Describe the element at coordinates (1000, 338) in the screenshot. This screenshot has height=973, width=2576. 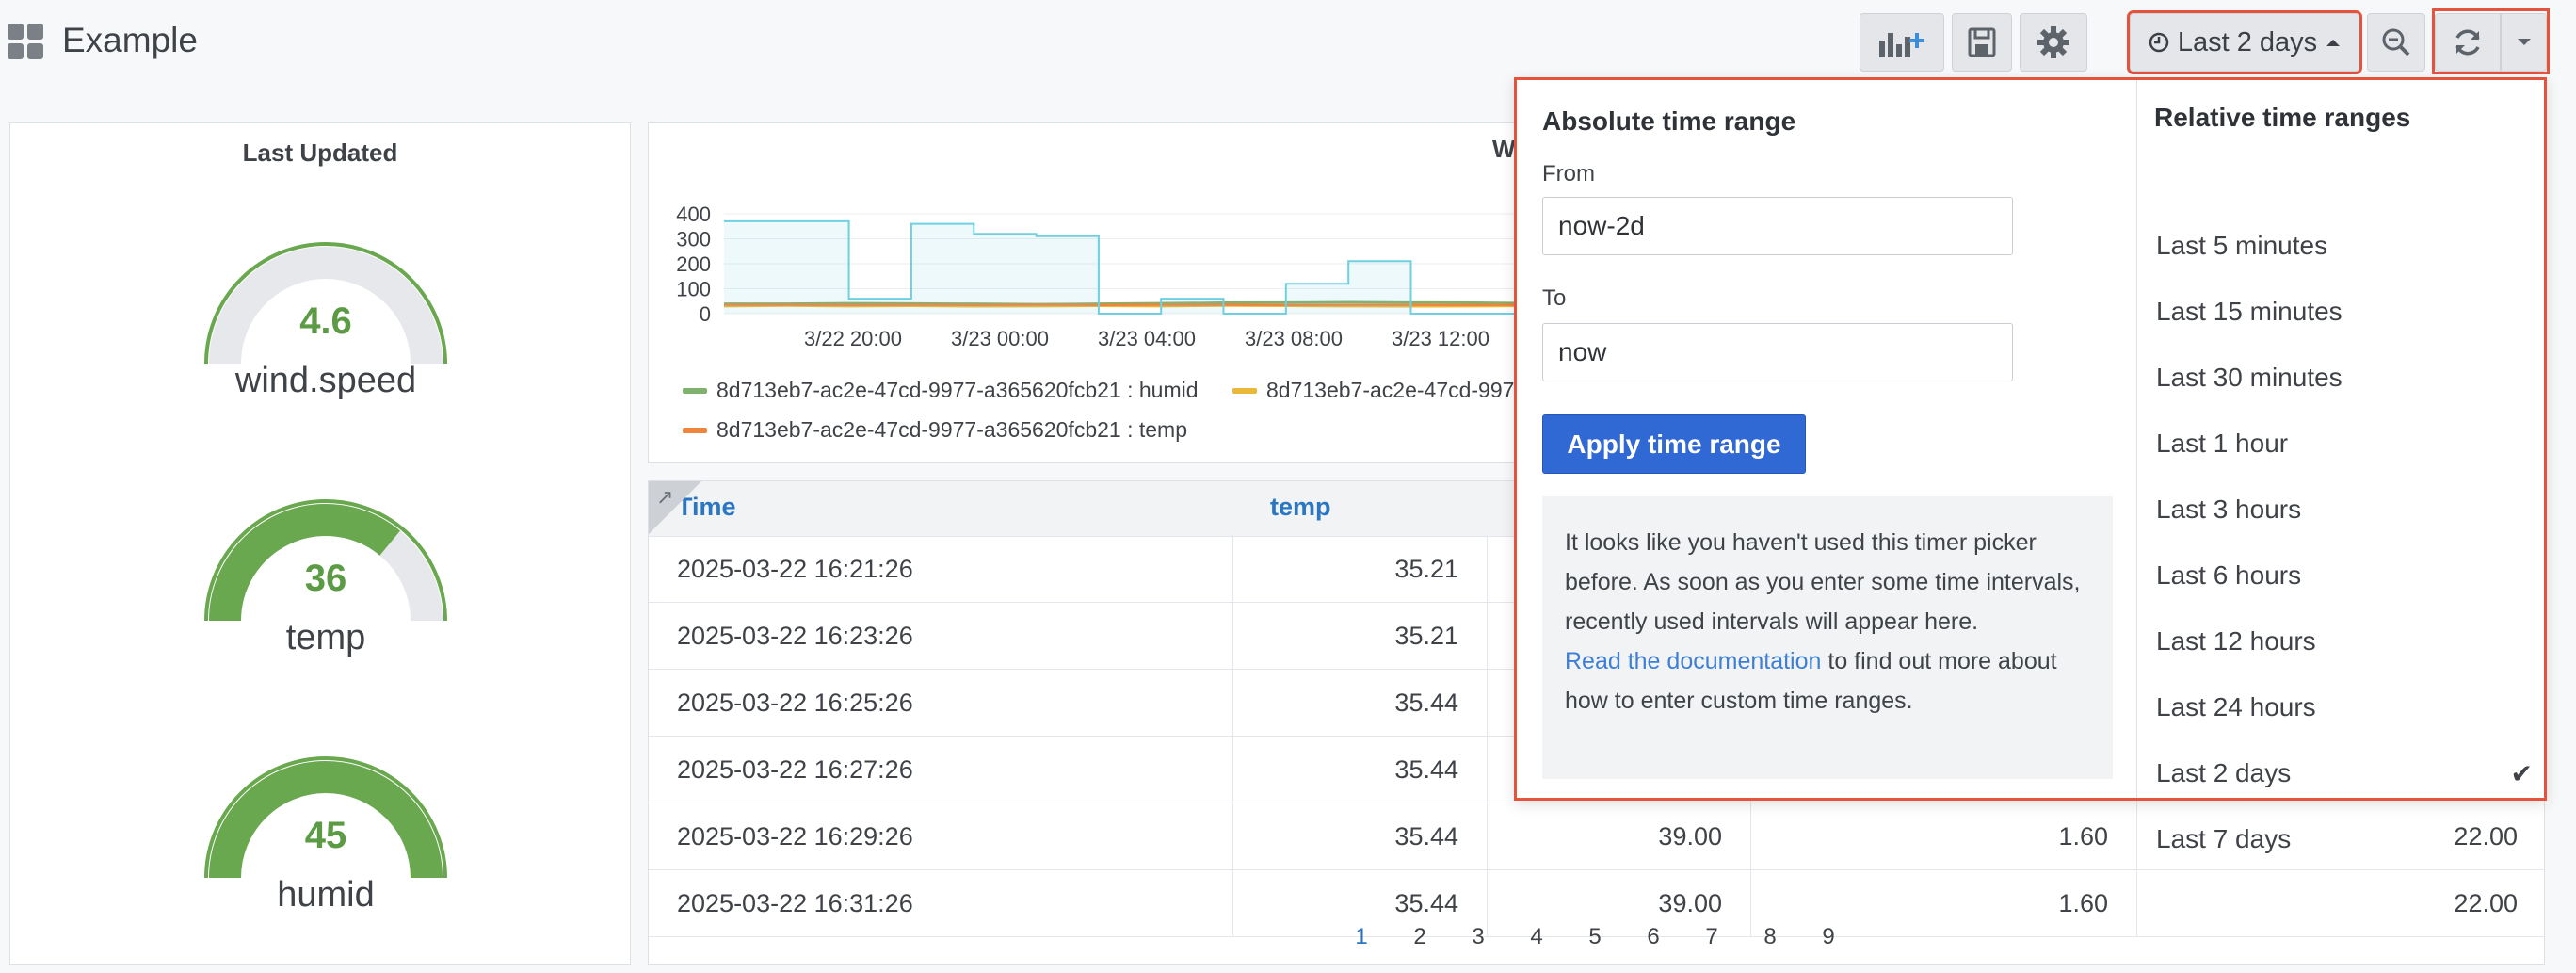
I see `x-tick-label: 3/23 00:00` at that location.